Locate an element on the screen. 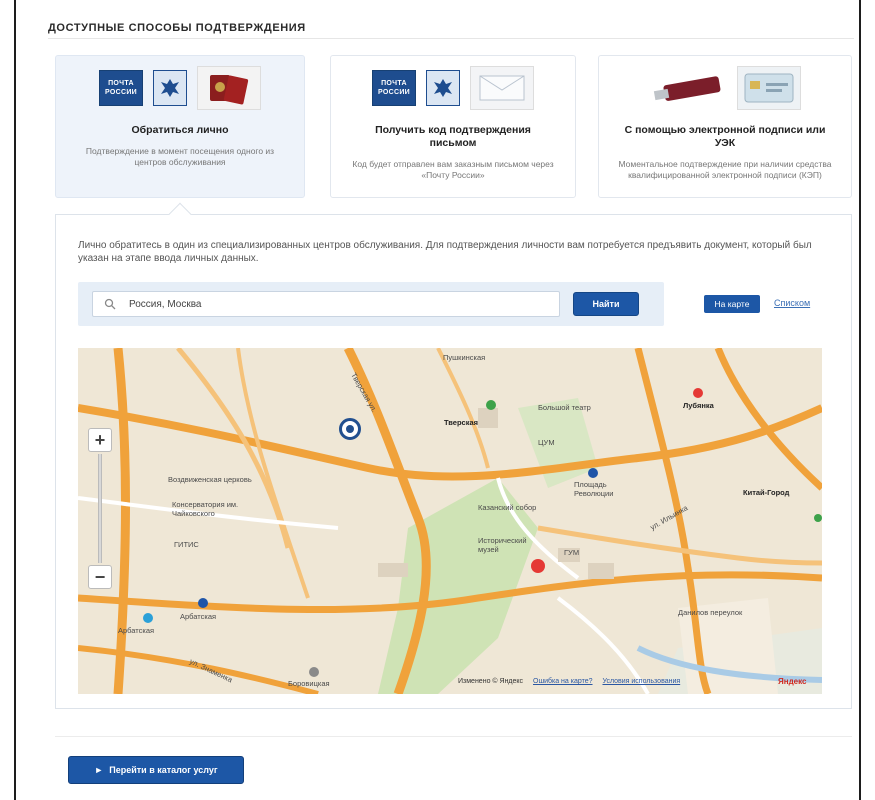  map-label-pushkinskaya: Пушкинская is located at coordinates (464, 357).